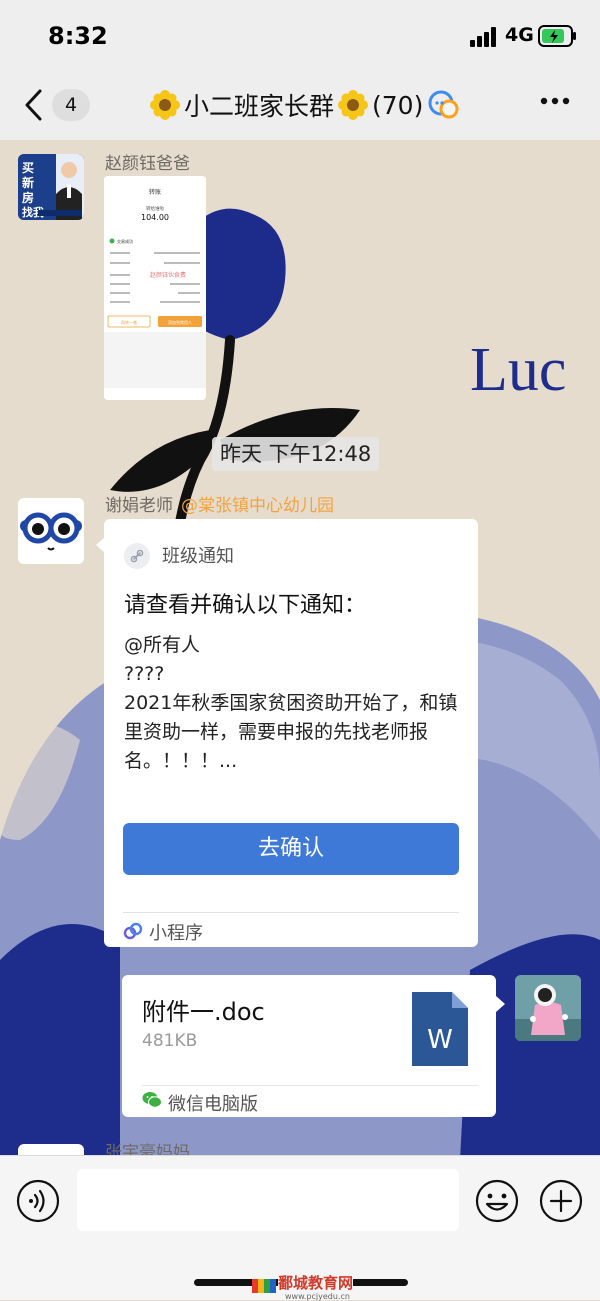 This screenshot has height=1301, width=600. What do you see at coordinates (555, 101) in the screenshot?
I see `more-options-icon` at bounding box center [555, 101].